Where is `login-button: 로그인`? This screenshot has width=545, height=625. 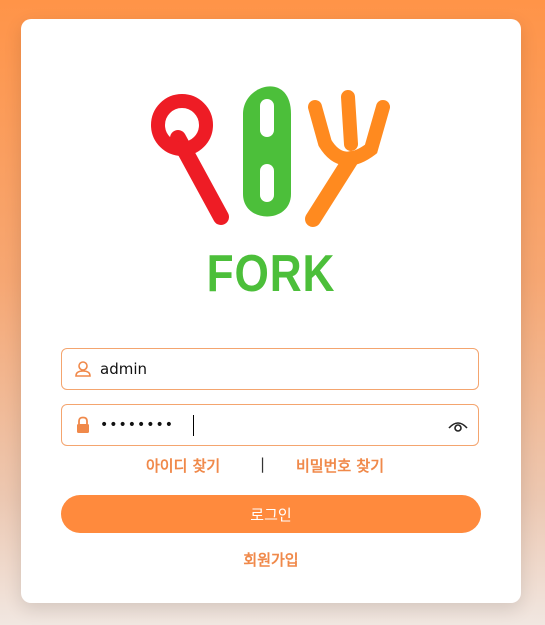
login-button: 로그인 is located at coordinates (271, 514).